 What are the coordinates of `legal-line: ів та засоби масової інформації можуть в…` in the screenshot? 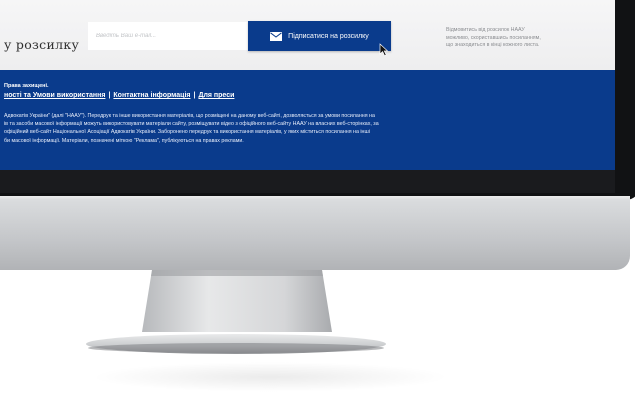 It's located at (191, 124).